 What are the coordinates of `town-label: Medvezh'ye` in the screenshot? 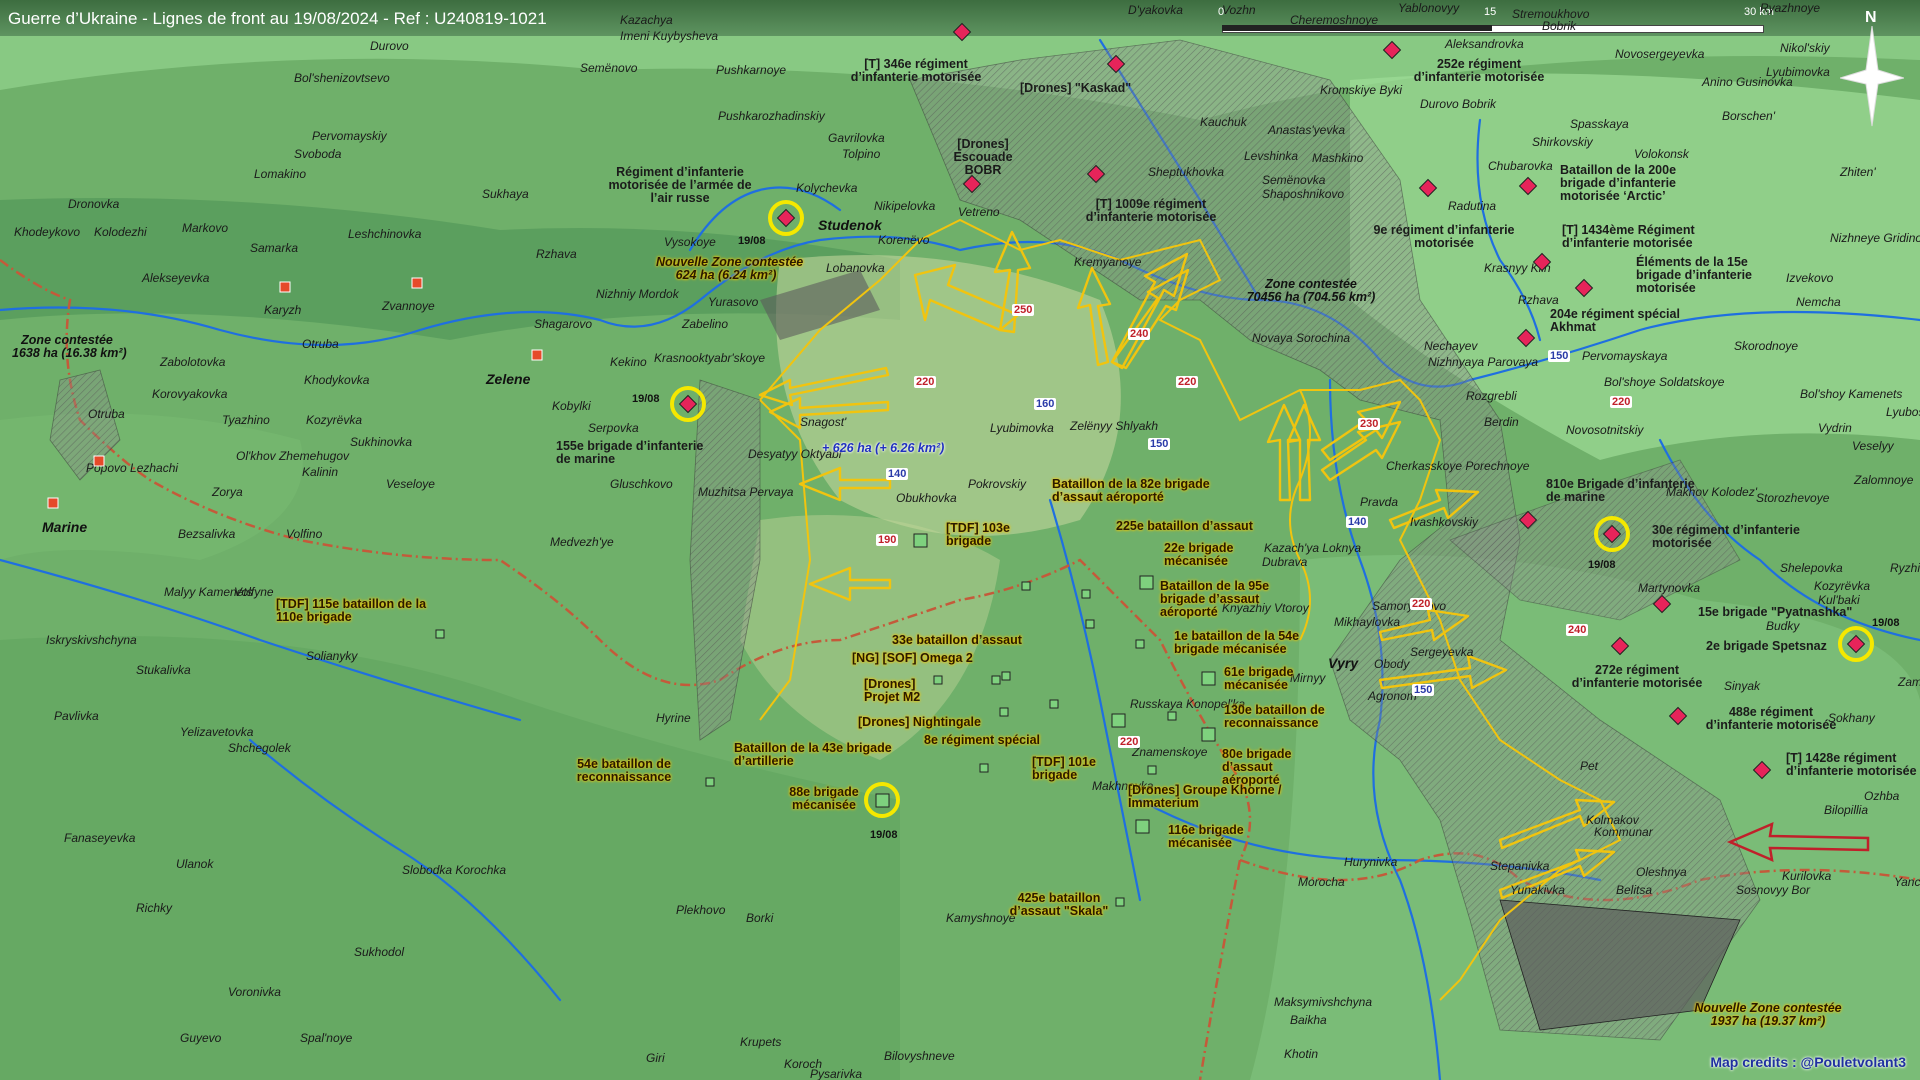 It's located at (582, 542).